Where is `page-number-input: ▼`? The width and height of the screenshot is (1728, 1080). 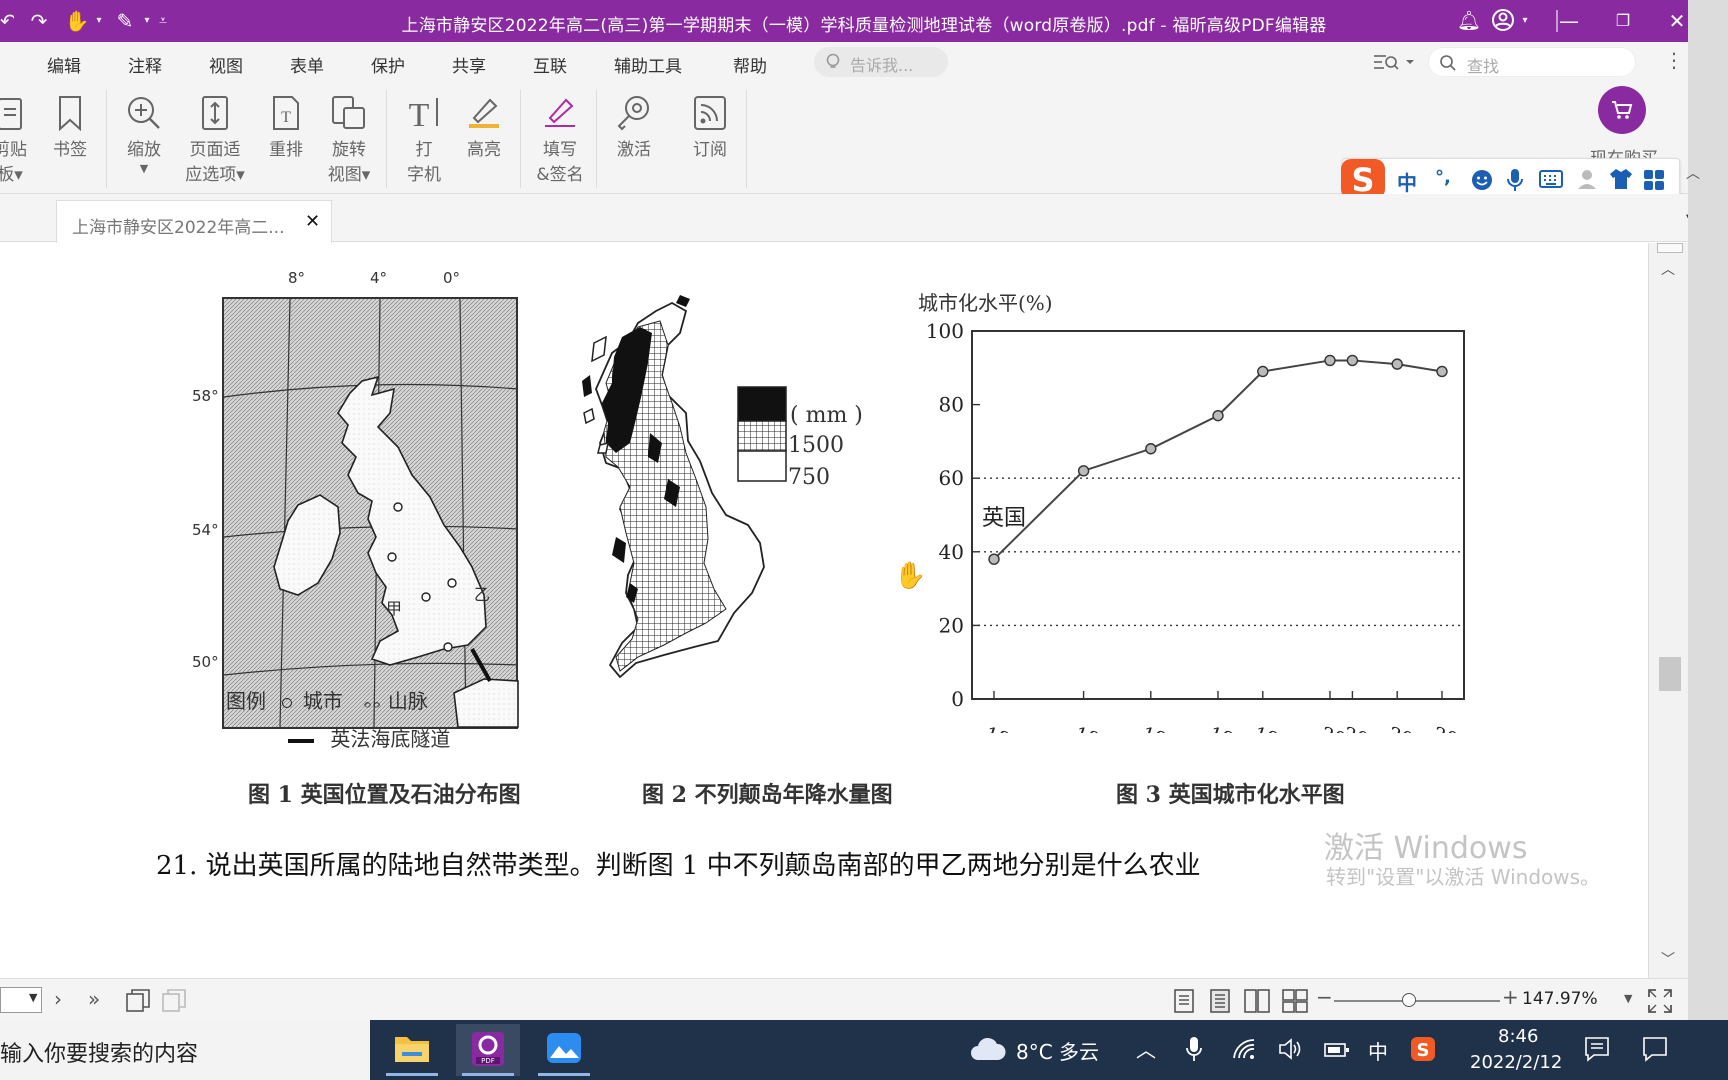
page-number-input: ▼ is located at coordinates (21, 1000).